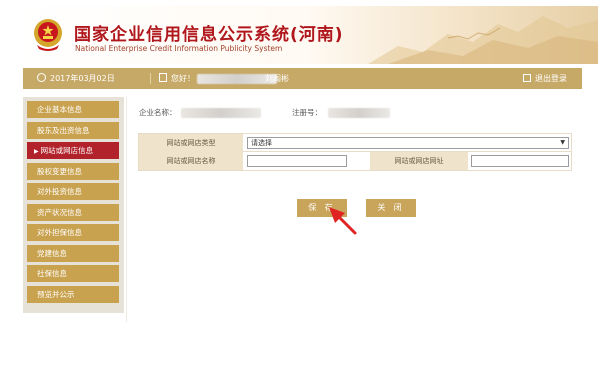 The width and height of the screenshot is (605, 371). I want to click on divider, so click(150, 78).